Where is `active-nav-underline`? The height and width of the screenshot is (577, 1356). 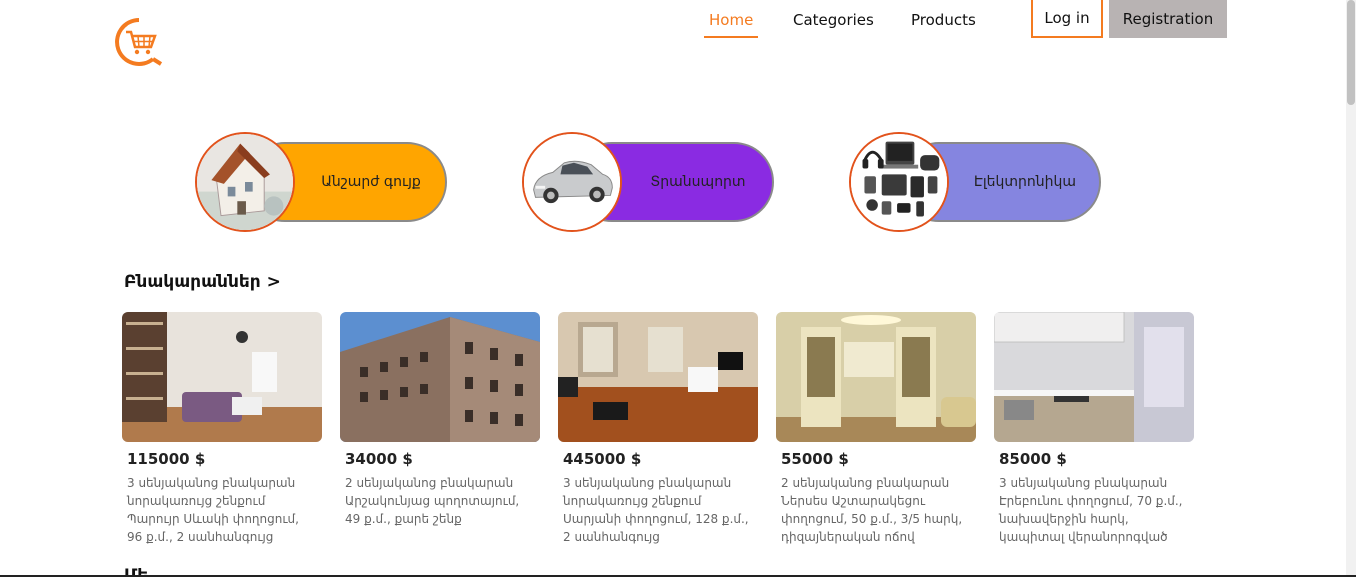
active-nav-underline is located at coordinates (731, 37).